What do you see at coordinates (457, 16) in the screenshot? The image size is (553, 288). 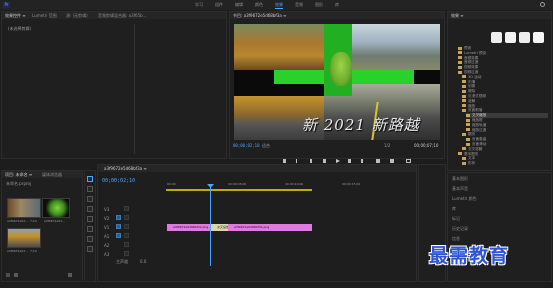 I see `tab-effects: 效果 ≡` at bounding box center [457, 16].